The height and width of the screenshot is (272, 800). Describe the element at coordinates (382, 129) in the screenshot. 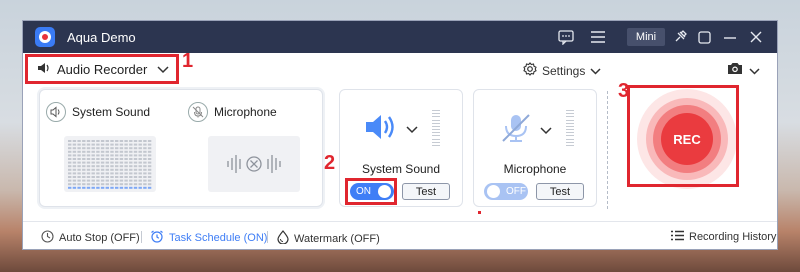

I see `speaker-volume-icon` at that location.